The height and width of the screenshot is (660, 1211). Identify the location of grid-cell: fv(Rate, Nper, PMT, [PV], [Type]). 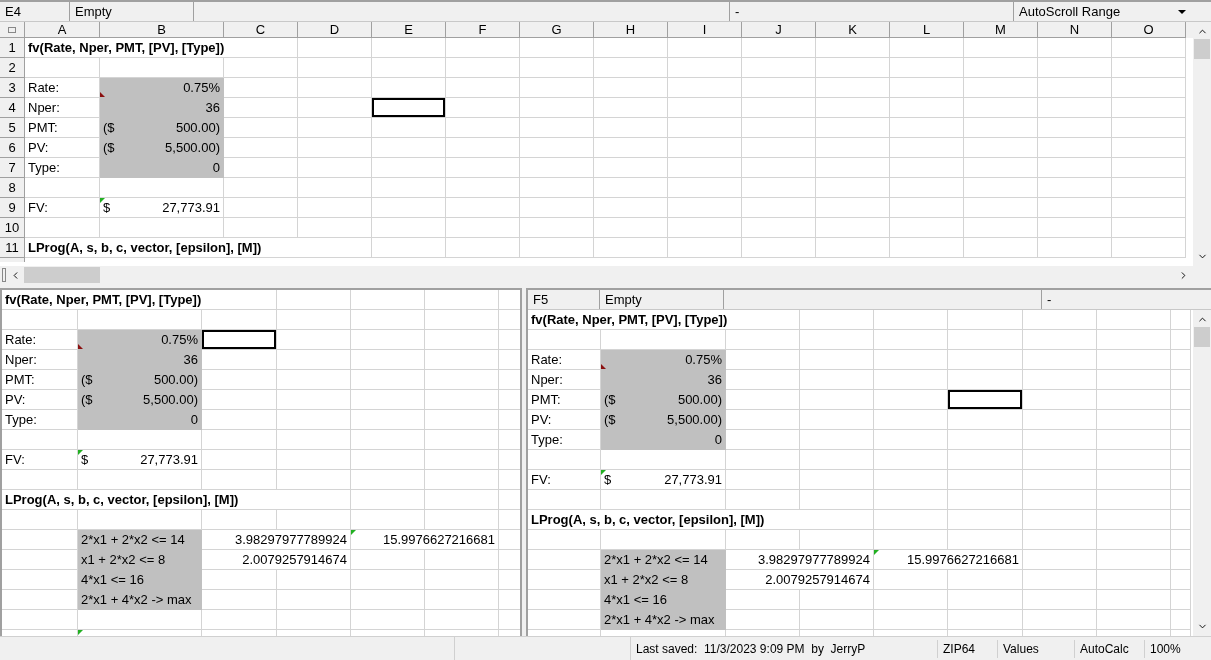
(139, 300).